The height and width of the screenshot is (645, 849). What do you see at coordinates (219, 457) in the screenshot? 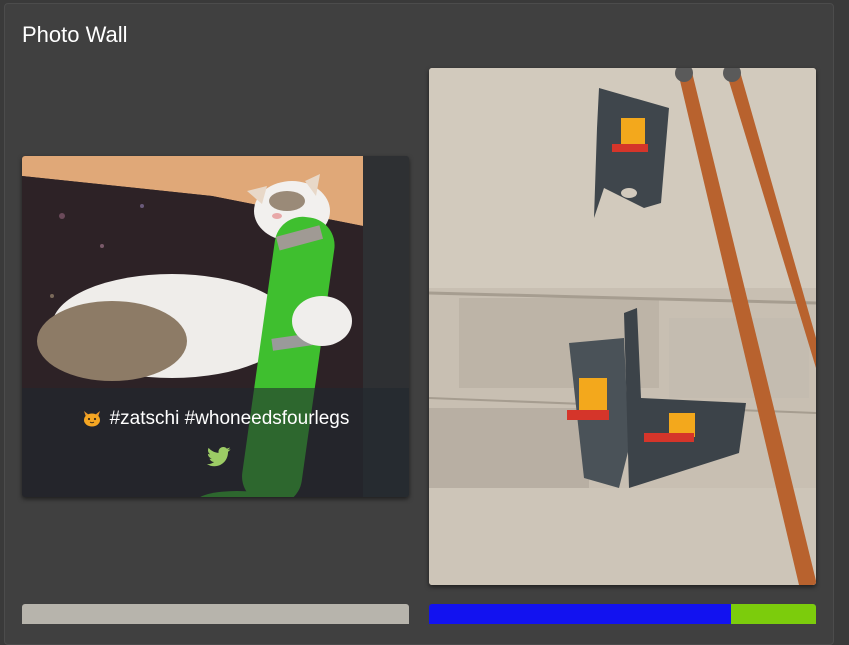
I see `twitter-icon` at bounding box center [219, 457].